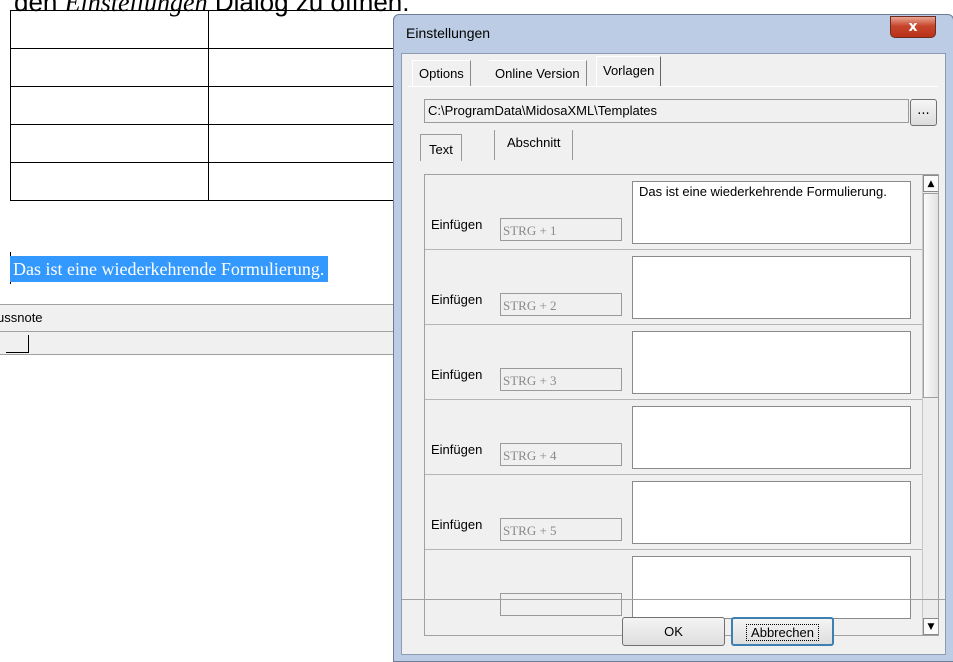  What do you see at coordinates (666, 111) in the screenshot?
I see `template-path-field: C:\ProgramData\MidosaXML\Templates` at bounding box center [666, 111].